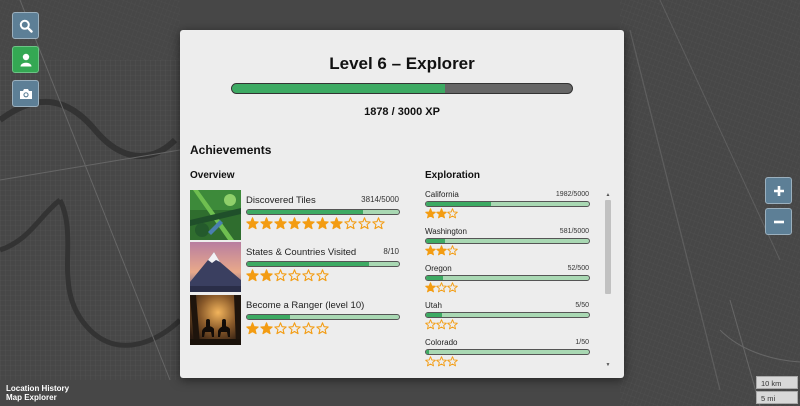 The width and height of the screenshot is (800, 406). I want to click on overview-count: 3814/5000, so click(380, 199).